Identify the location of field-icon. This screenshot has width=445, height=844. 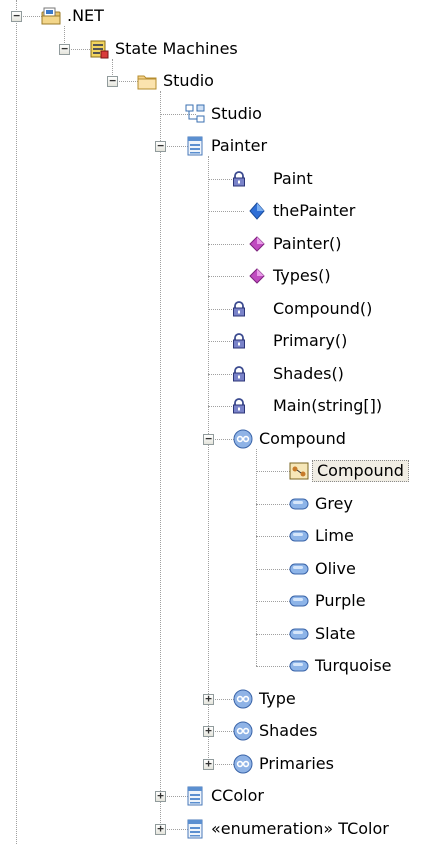
(257, 213).